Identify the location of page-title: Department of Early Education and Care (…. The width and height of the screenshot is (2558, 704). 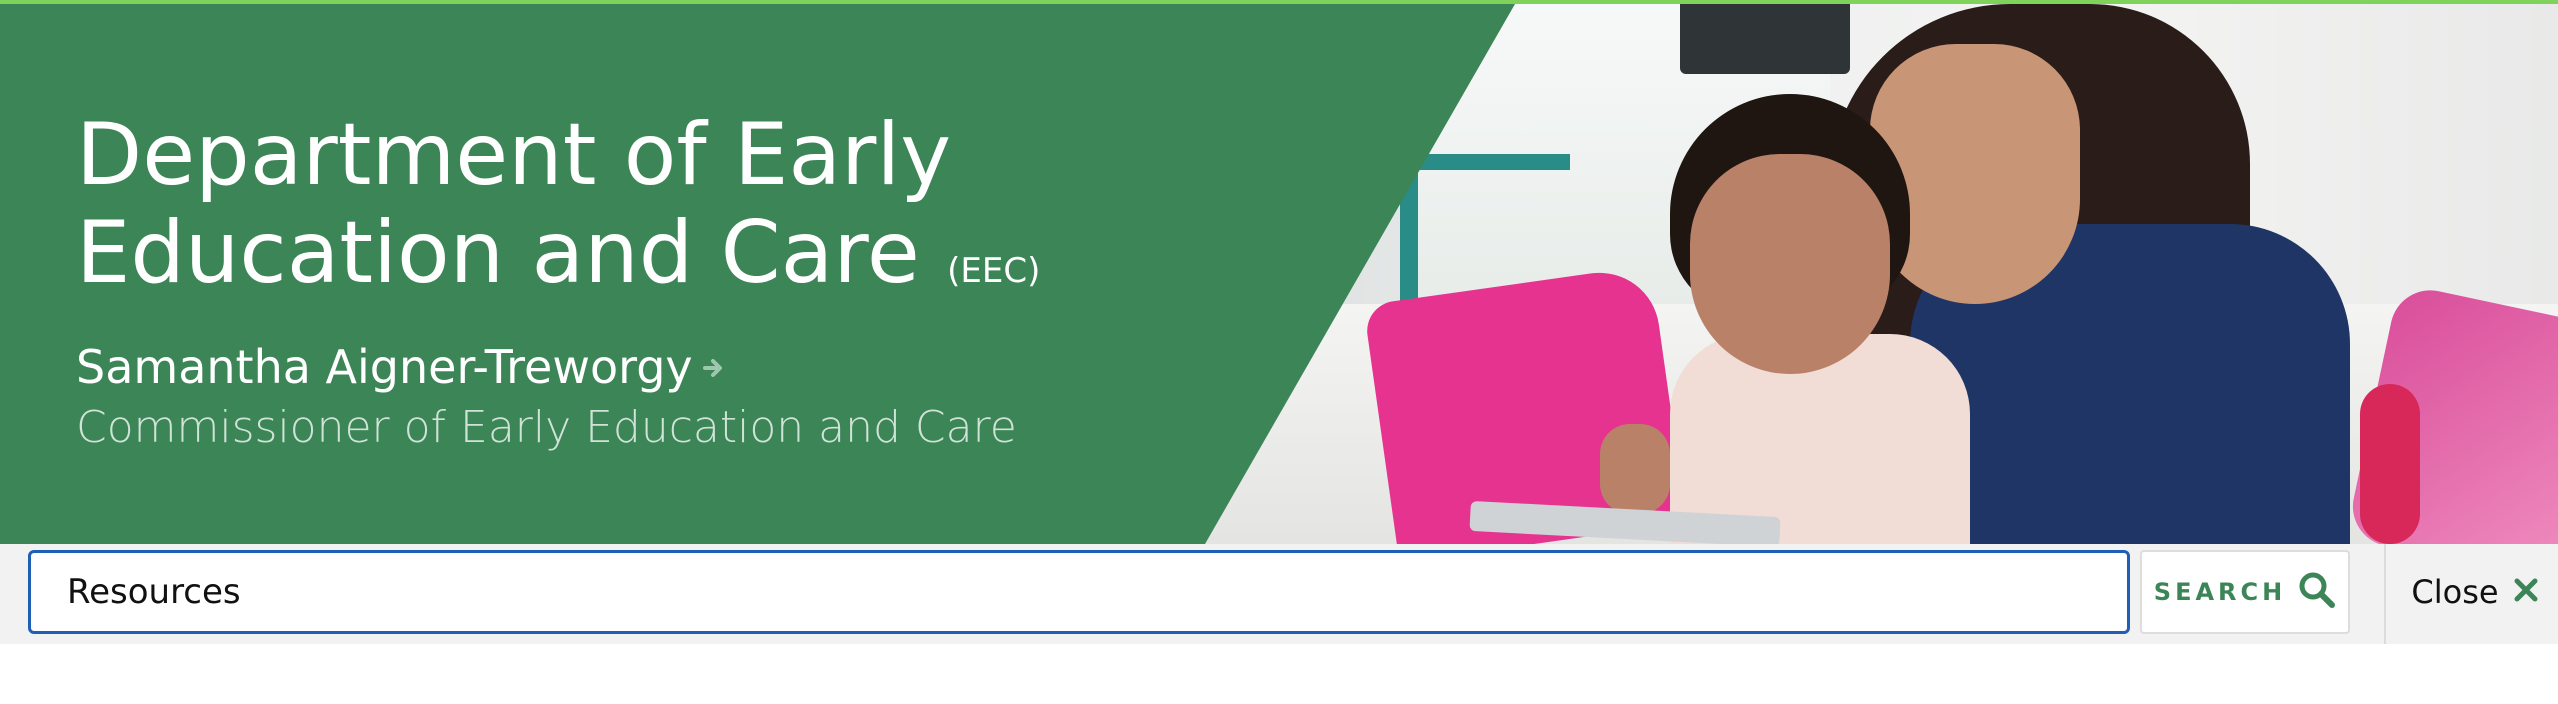
(576, 204).